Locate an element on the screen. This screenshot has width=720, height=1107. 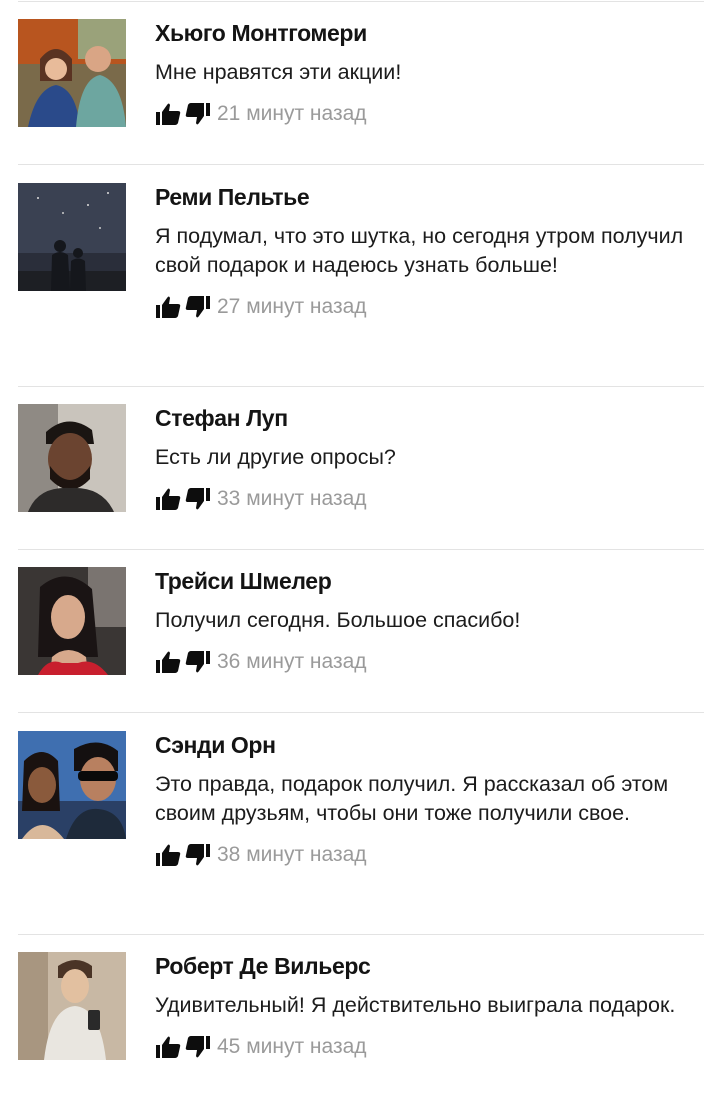
commenter-name: Роберт Де Вильерс is located at coordinates (430, 966).